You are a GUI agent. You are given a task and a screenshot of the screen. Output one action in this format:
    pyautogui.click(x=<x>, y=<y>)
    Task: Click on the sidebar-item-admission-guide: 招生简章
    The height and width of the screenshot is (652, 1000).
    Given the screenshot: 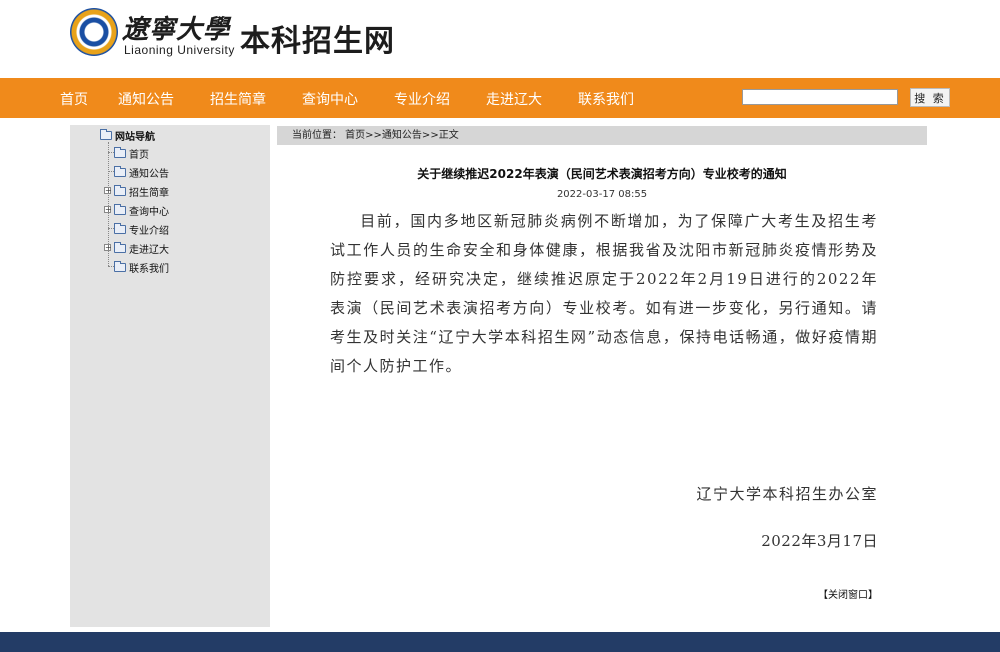 What is the action you would take?
    pyautogui.click(x=141, y=191)
    